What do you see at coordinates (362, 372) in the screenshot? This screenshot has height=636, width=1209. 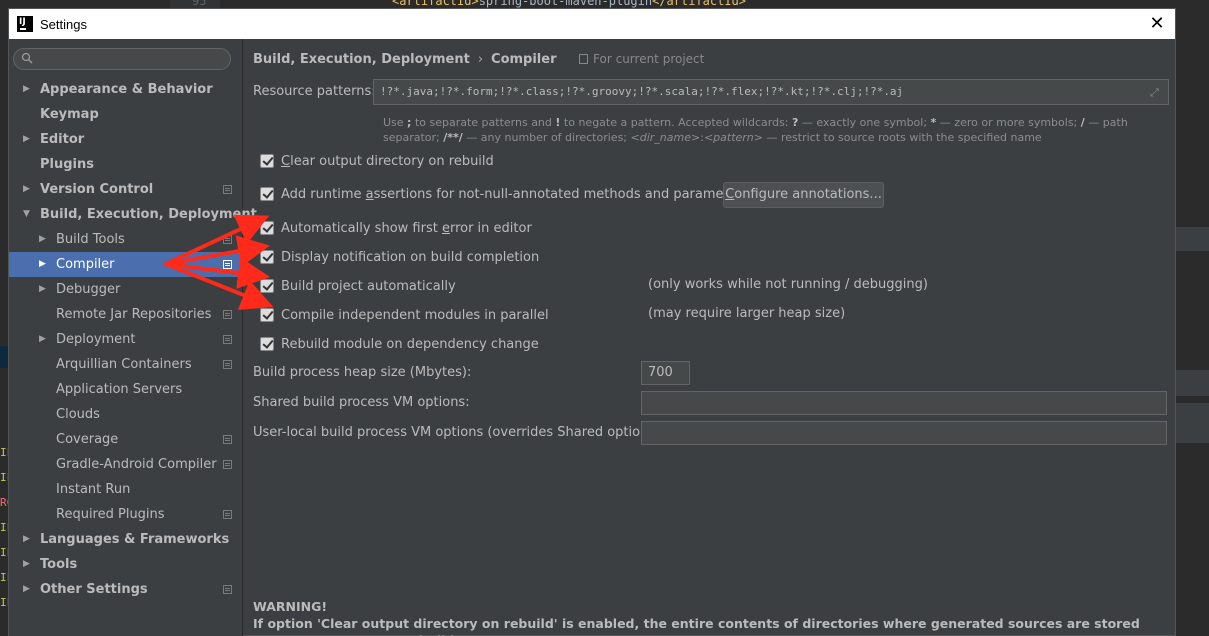 I see `heap-size-label: Build process heap size (Mbytes):` at bounding box center [362, 372].